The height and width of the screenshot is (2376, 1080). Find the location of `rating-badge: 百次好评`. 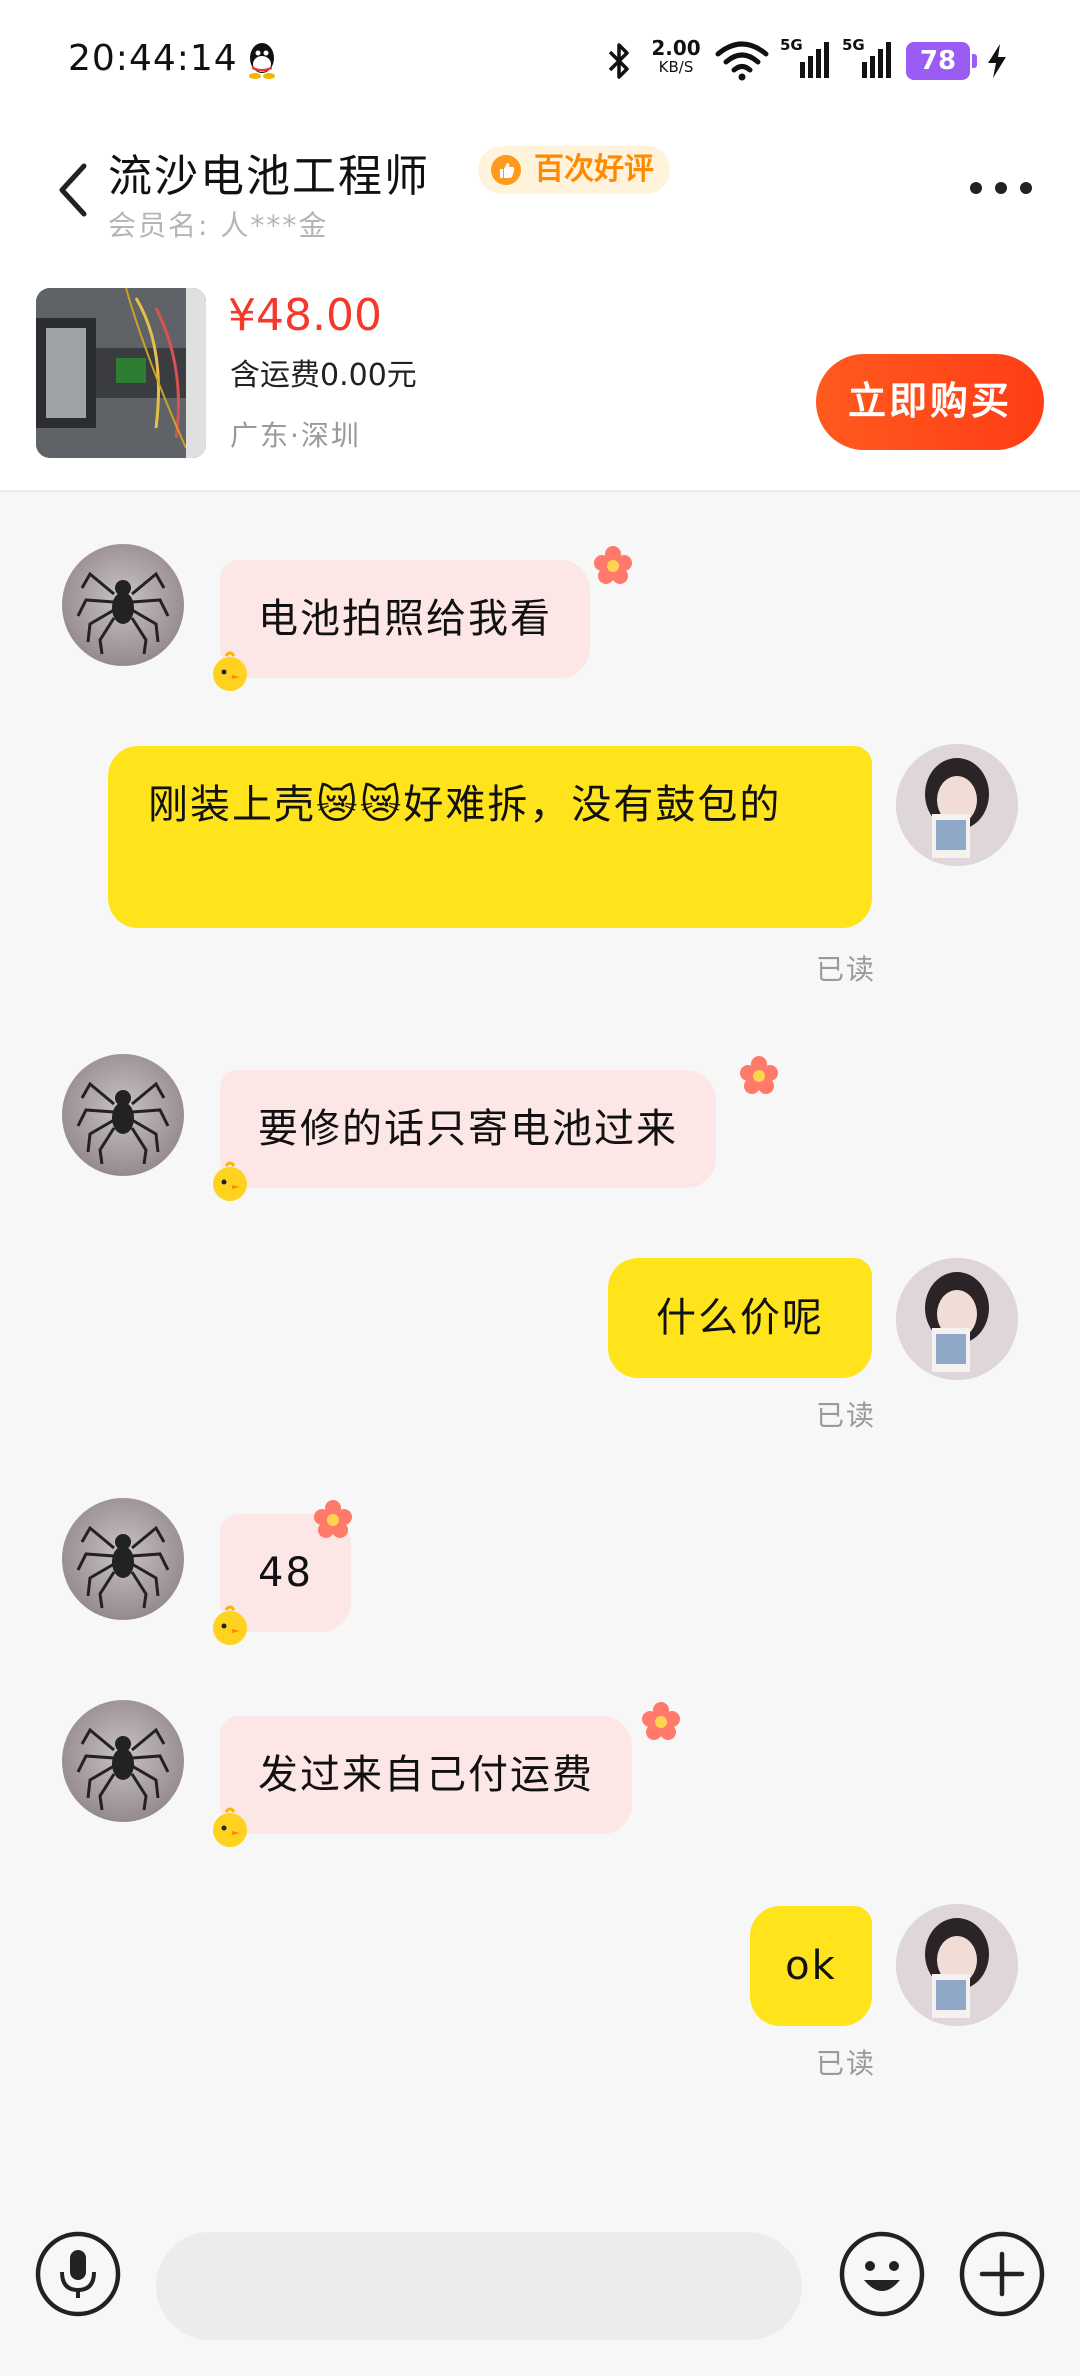

rating-badge: 百次好评 is located at coordinates (574, 170).